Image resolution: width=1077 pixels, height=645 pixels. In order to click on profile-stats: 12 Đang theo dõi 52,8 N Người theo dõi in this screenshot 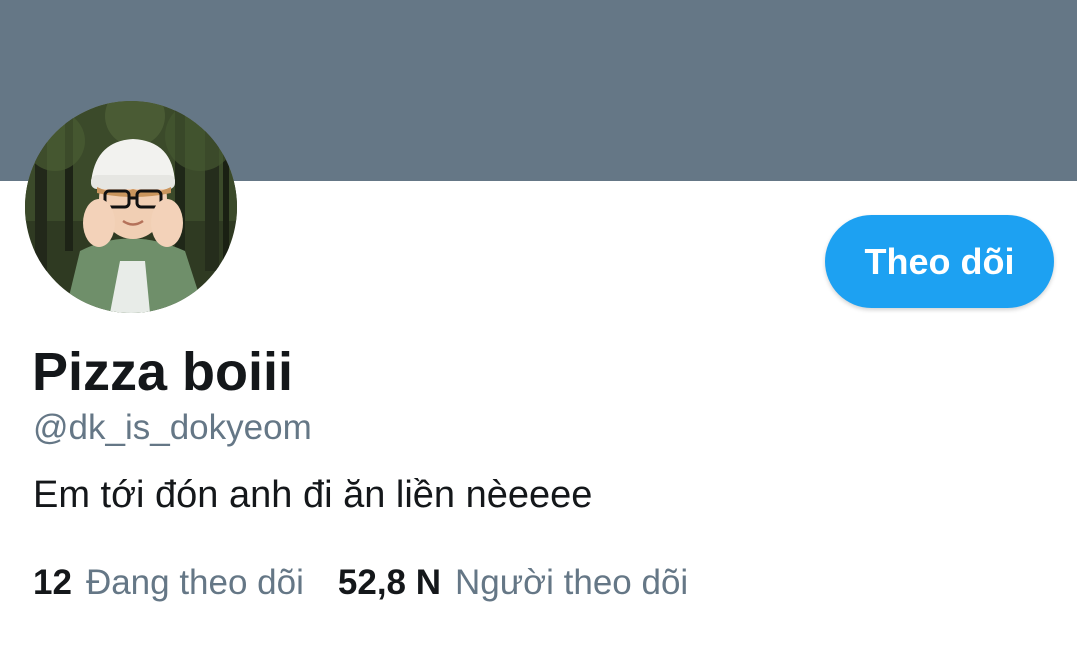, I will do `click(377, 583)`.